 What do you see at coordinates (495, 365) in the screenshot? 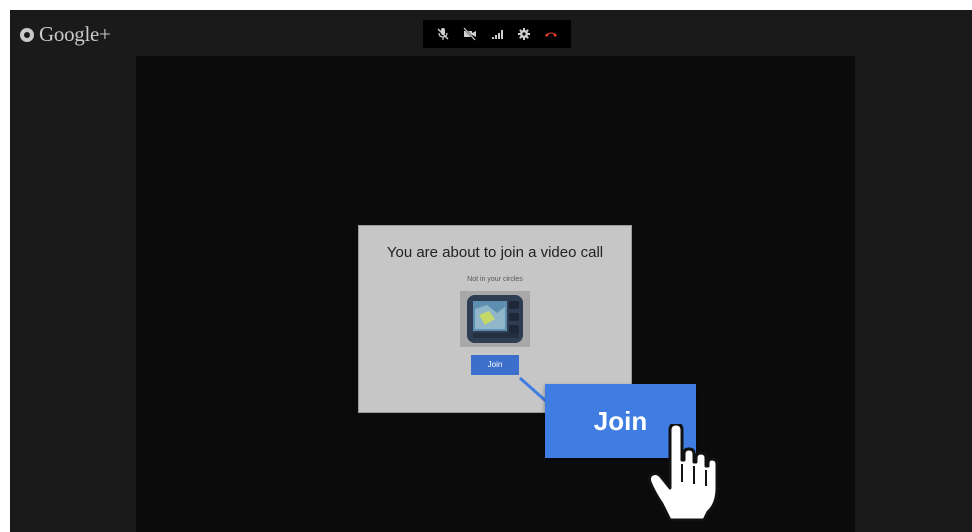
I see `join-button: Join` at bounding box center [495, 365].